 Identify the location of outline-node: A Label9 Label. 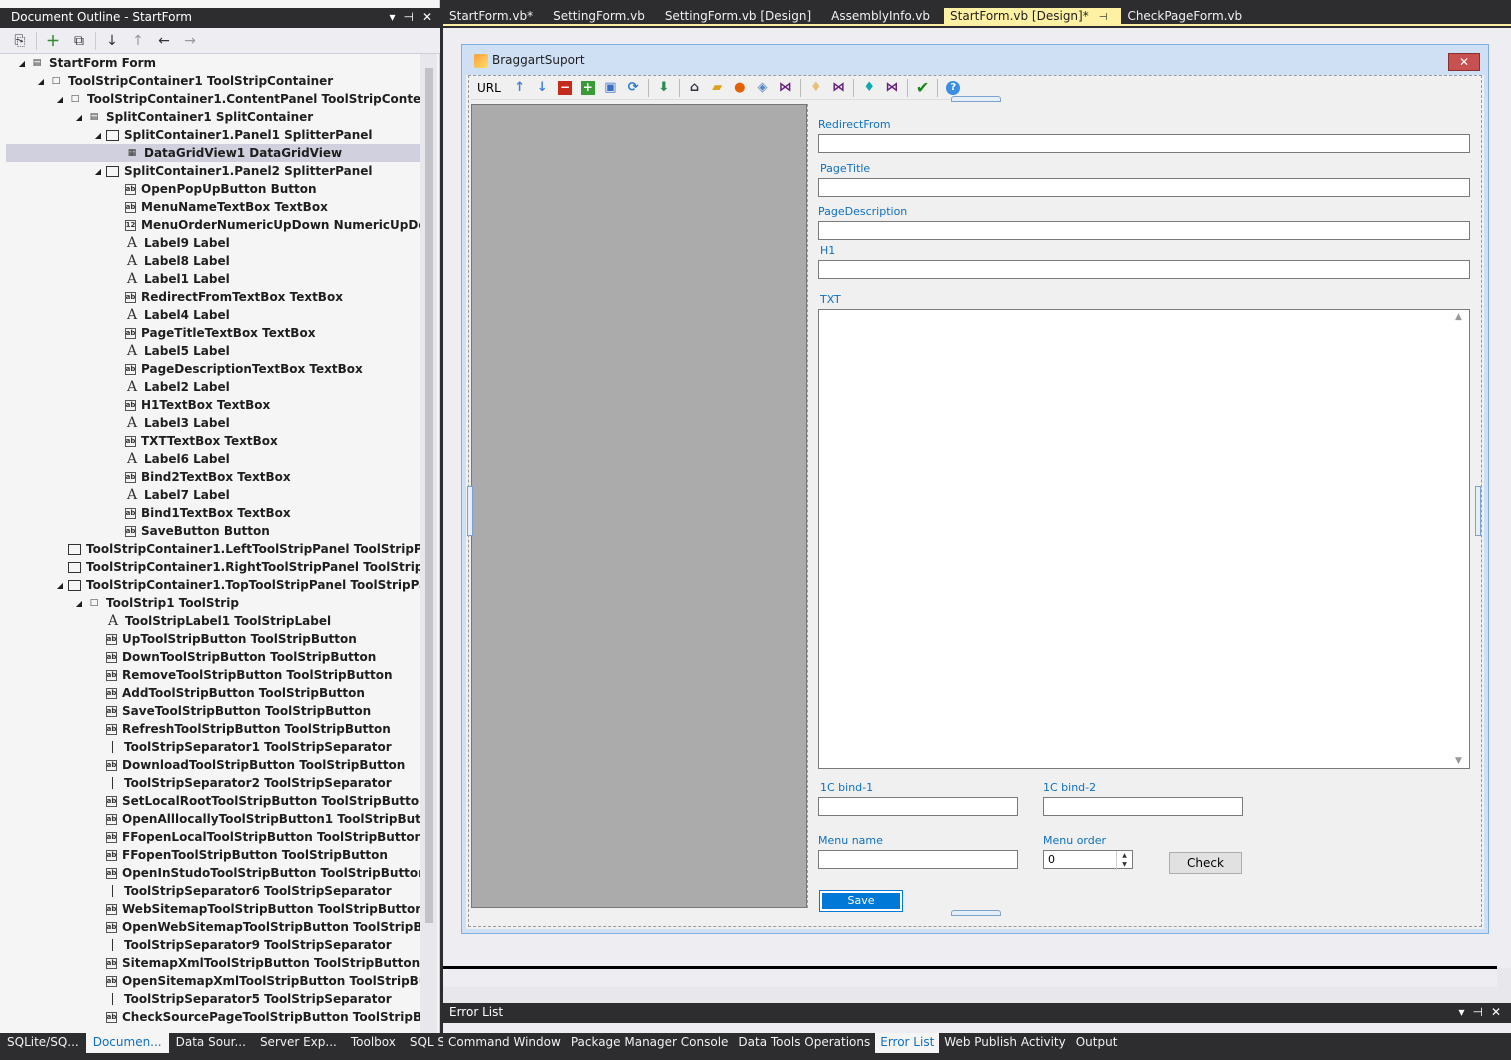
(170, 243).